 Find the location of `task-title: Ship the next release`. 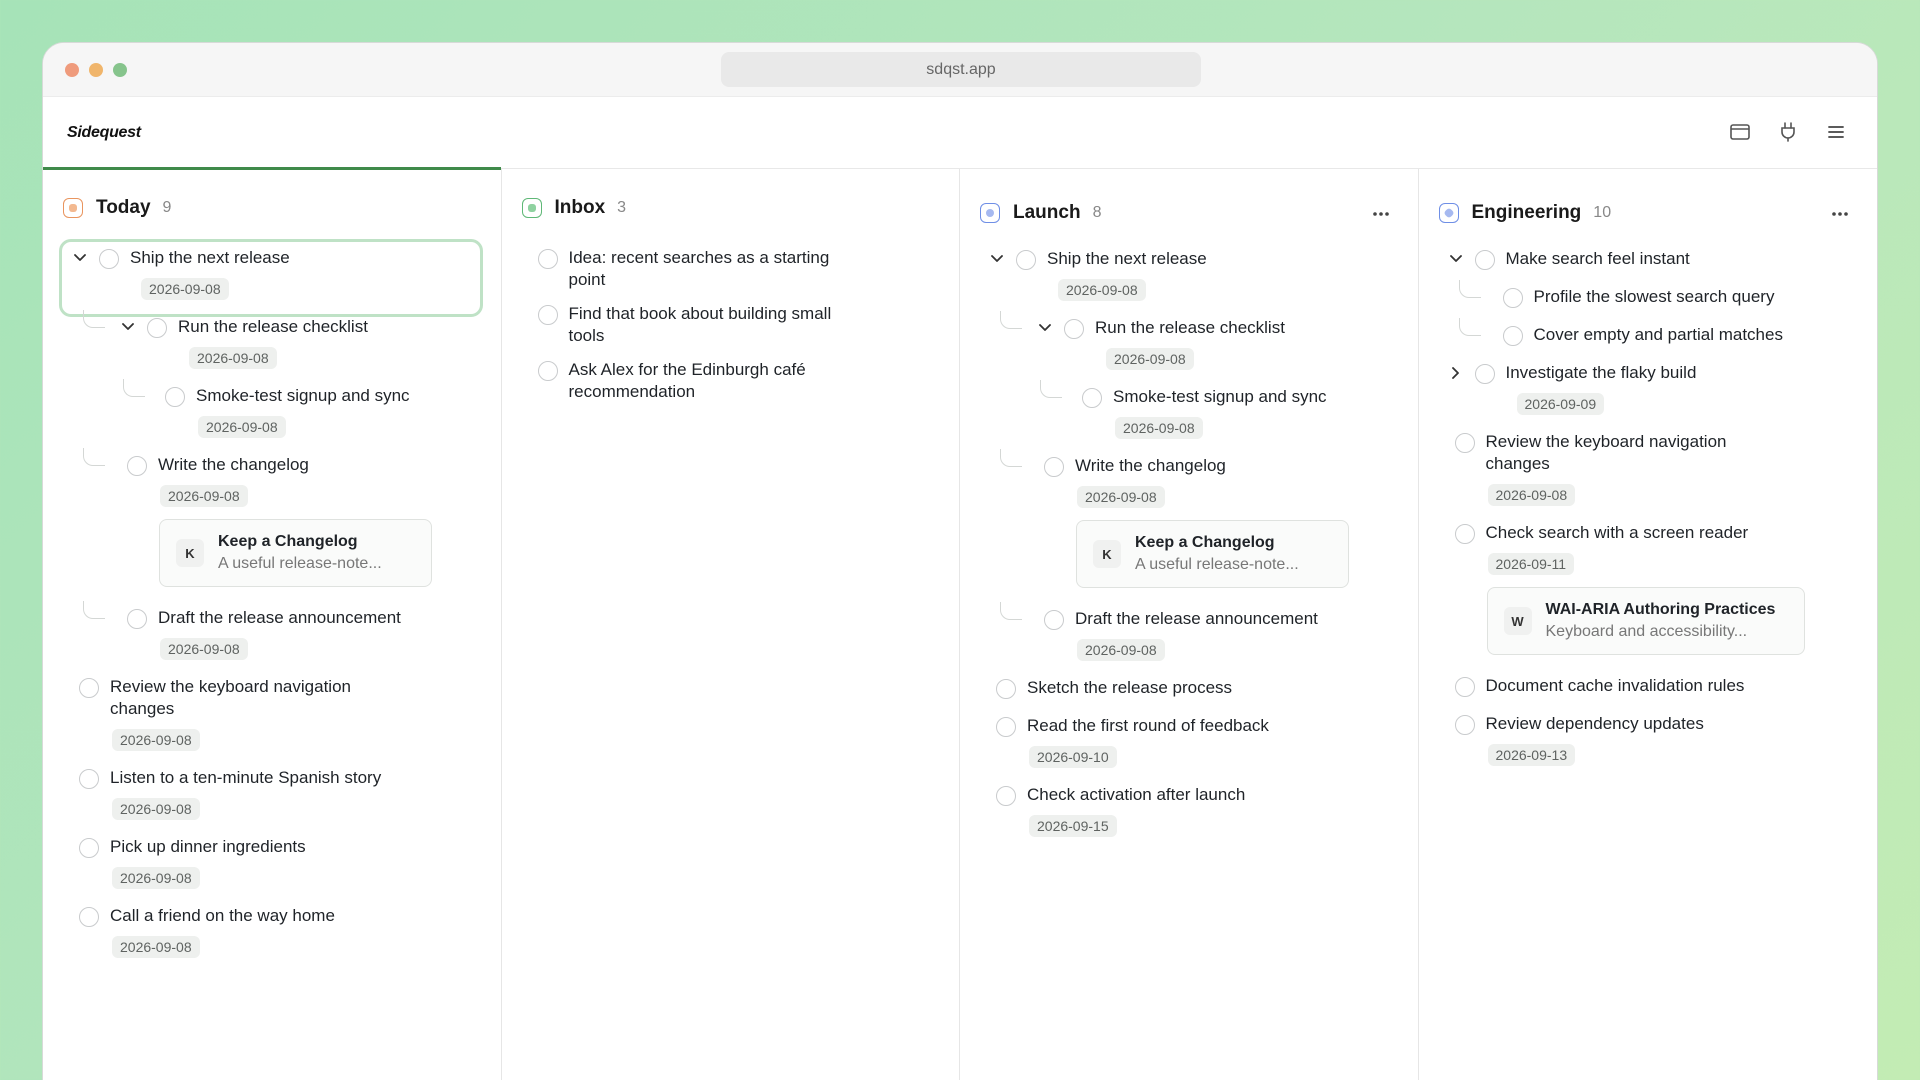

task-title: Ship the next release is located at coordinates (1127, 258).